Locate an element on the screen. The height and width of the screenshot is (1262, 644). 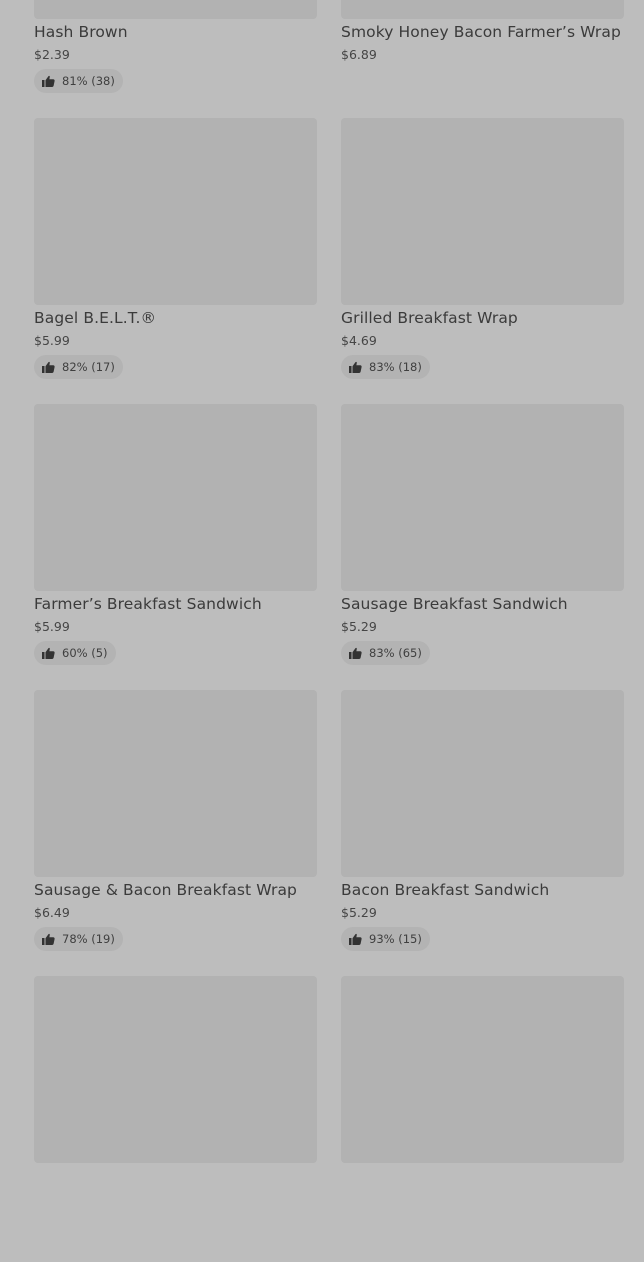
rating-badge: 78% (19) is located at coordinates (78, 939).